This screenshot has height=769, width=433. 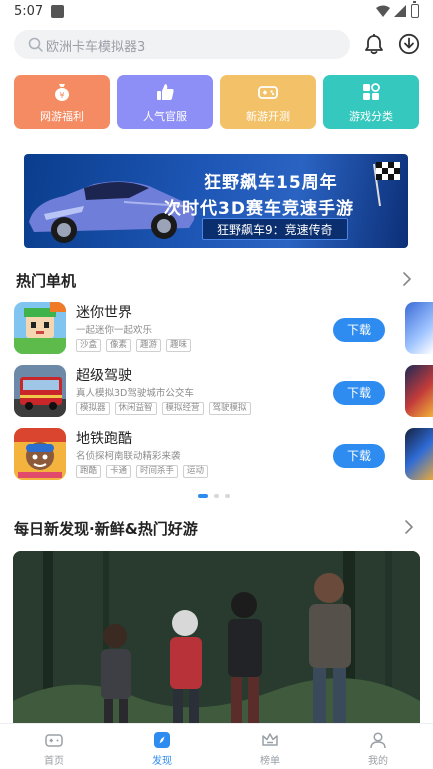 I want to click on bell-icon, so click(x=374, y=44).